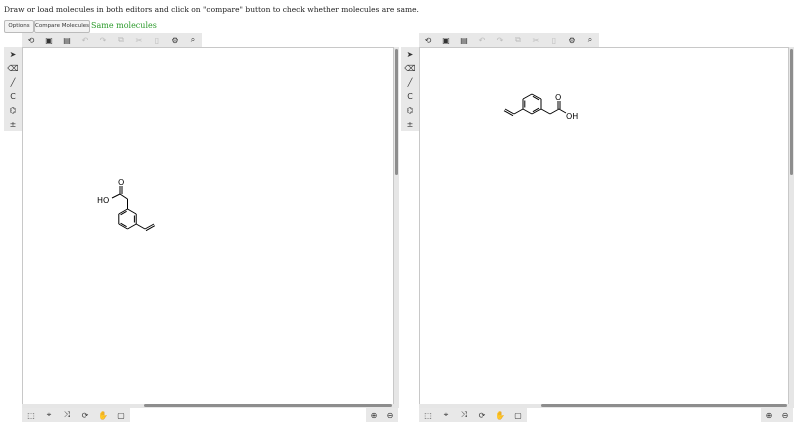 The height and width of the screenshot is (427, 806). I want to click on editor-right-top-toolbar: ⟲ ▣ ▤ ↶ ↷ ⧉ ✂ ▯ ⚙ ⌕, so click(509, 40).